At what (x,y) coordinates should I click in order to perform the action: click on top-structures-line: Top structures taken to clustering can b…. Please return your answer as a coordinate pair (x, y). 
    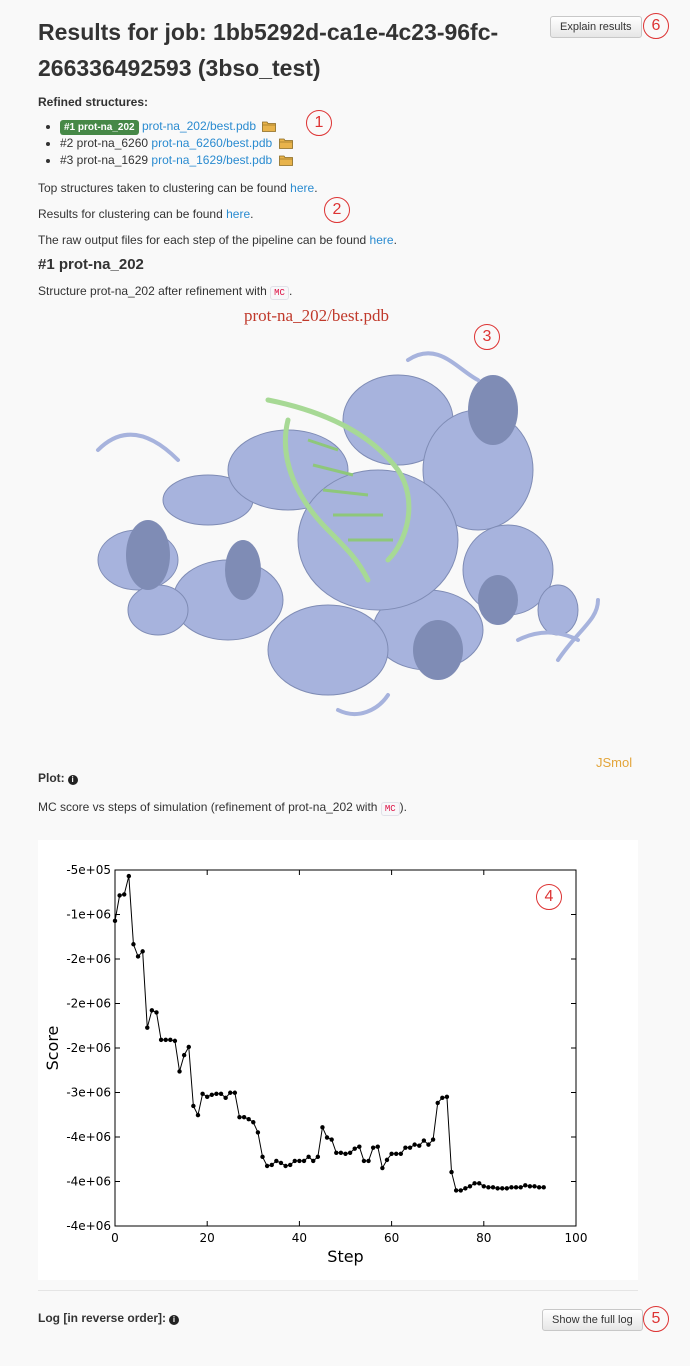
    Looking at the image, I should click on (178, 188).